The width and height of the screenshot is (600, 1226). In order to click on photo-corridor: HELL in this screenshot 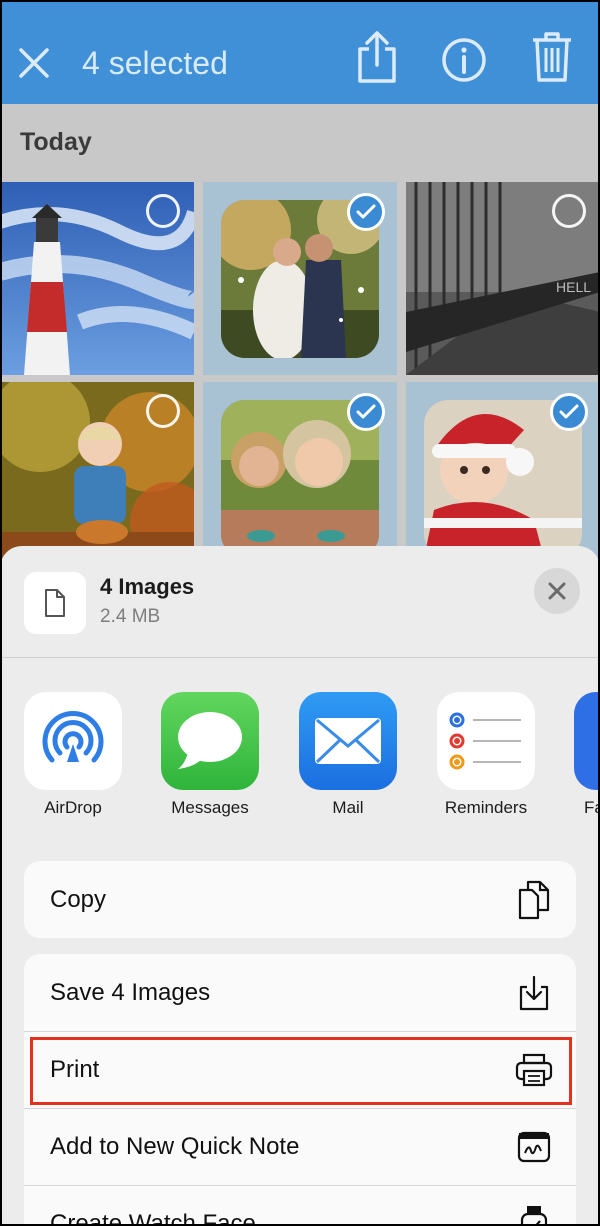, I will do `click(503, 278)`.